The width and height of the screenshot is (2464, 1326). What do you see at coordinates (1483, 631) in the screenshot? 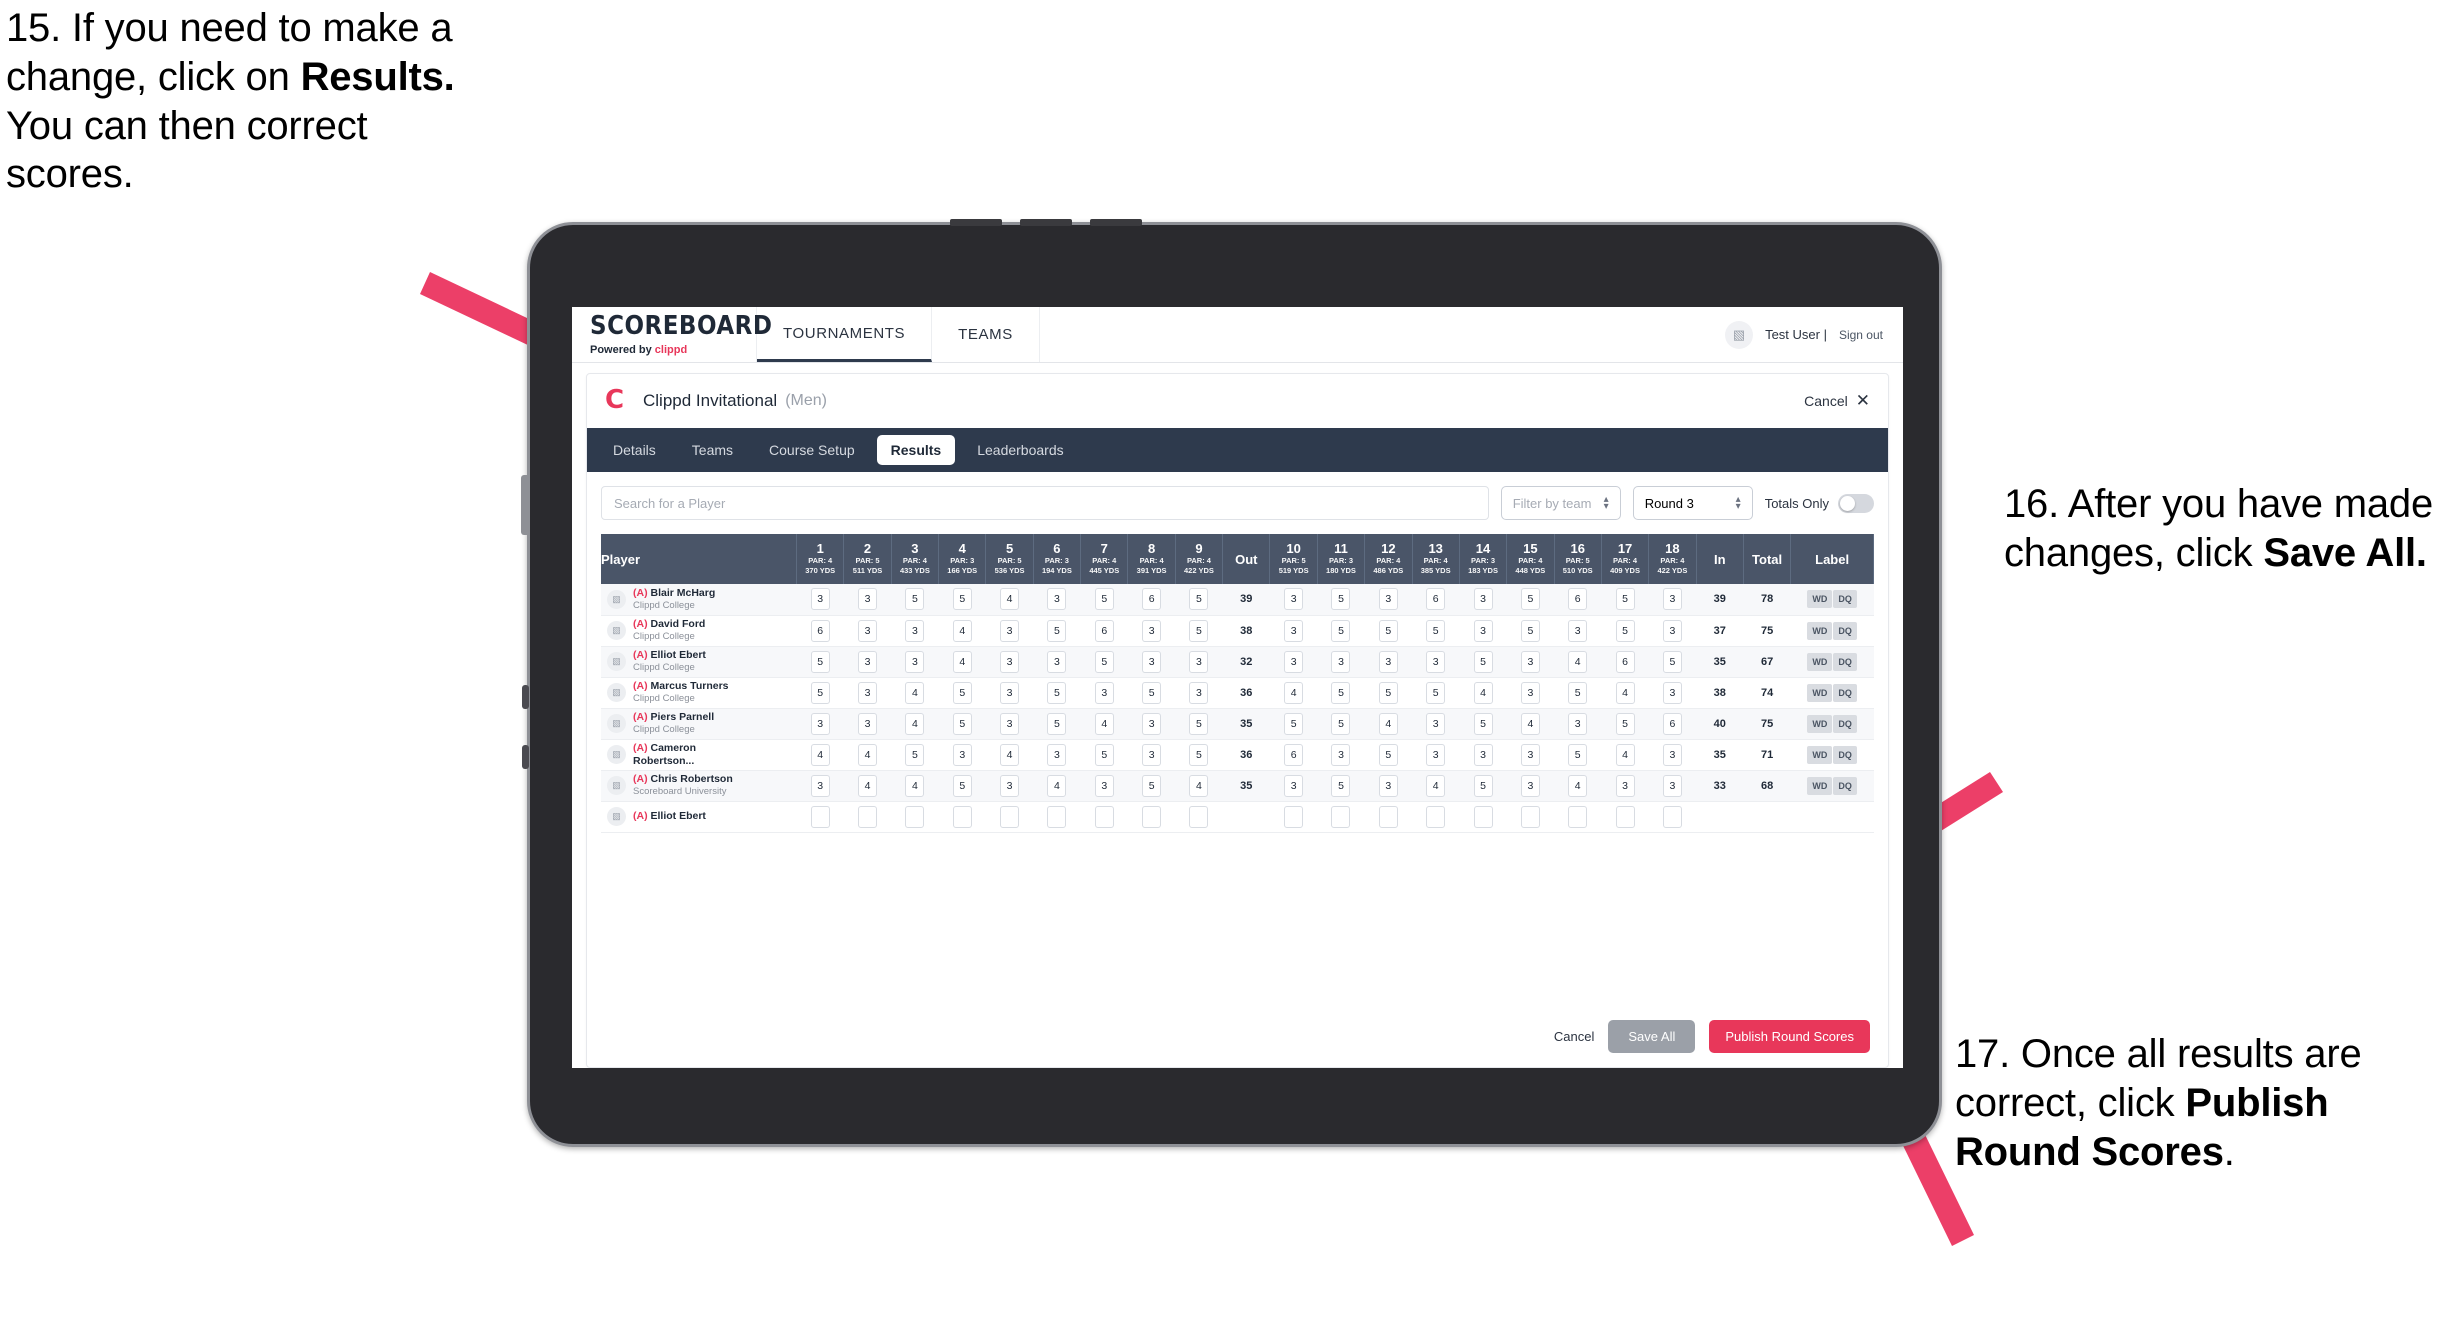
I see `score-cell-hole-14: 3` at bounding box center [1483, 631].